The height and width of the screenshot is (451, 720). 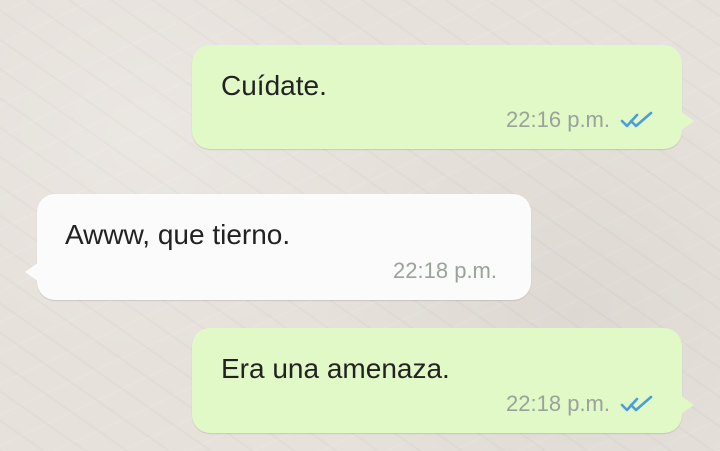 What do you see at coordinates (178, 234) in the screenshot?
I see `message-text: Awww, que tierno.` at bounding box center [178, 234].